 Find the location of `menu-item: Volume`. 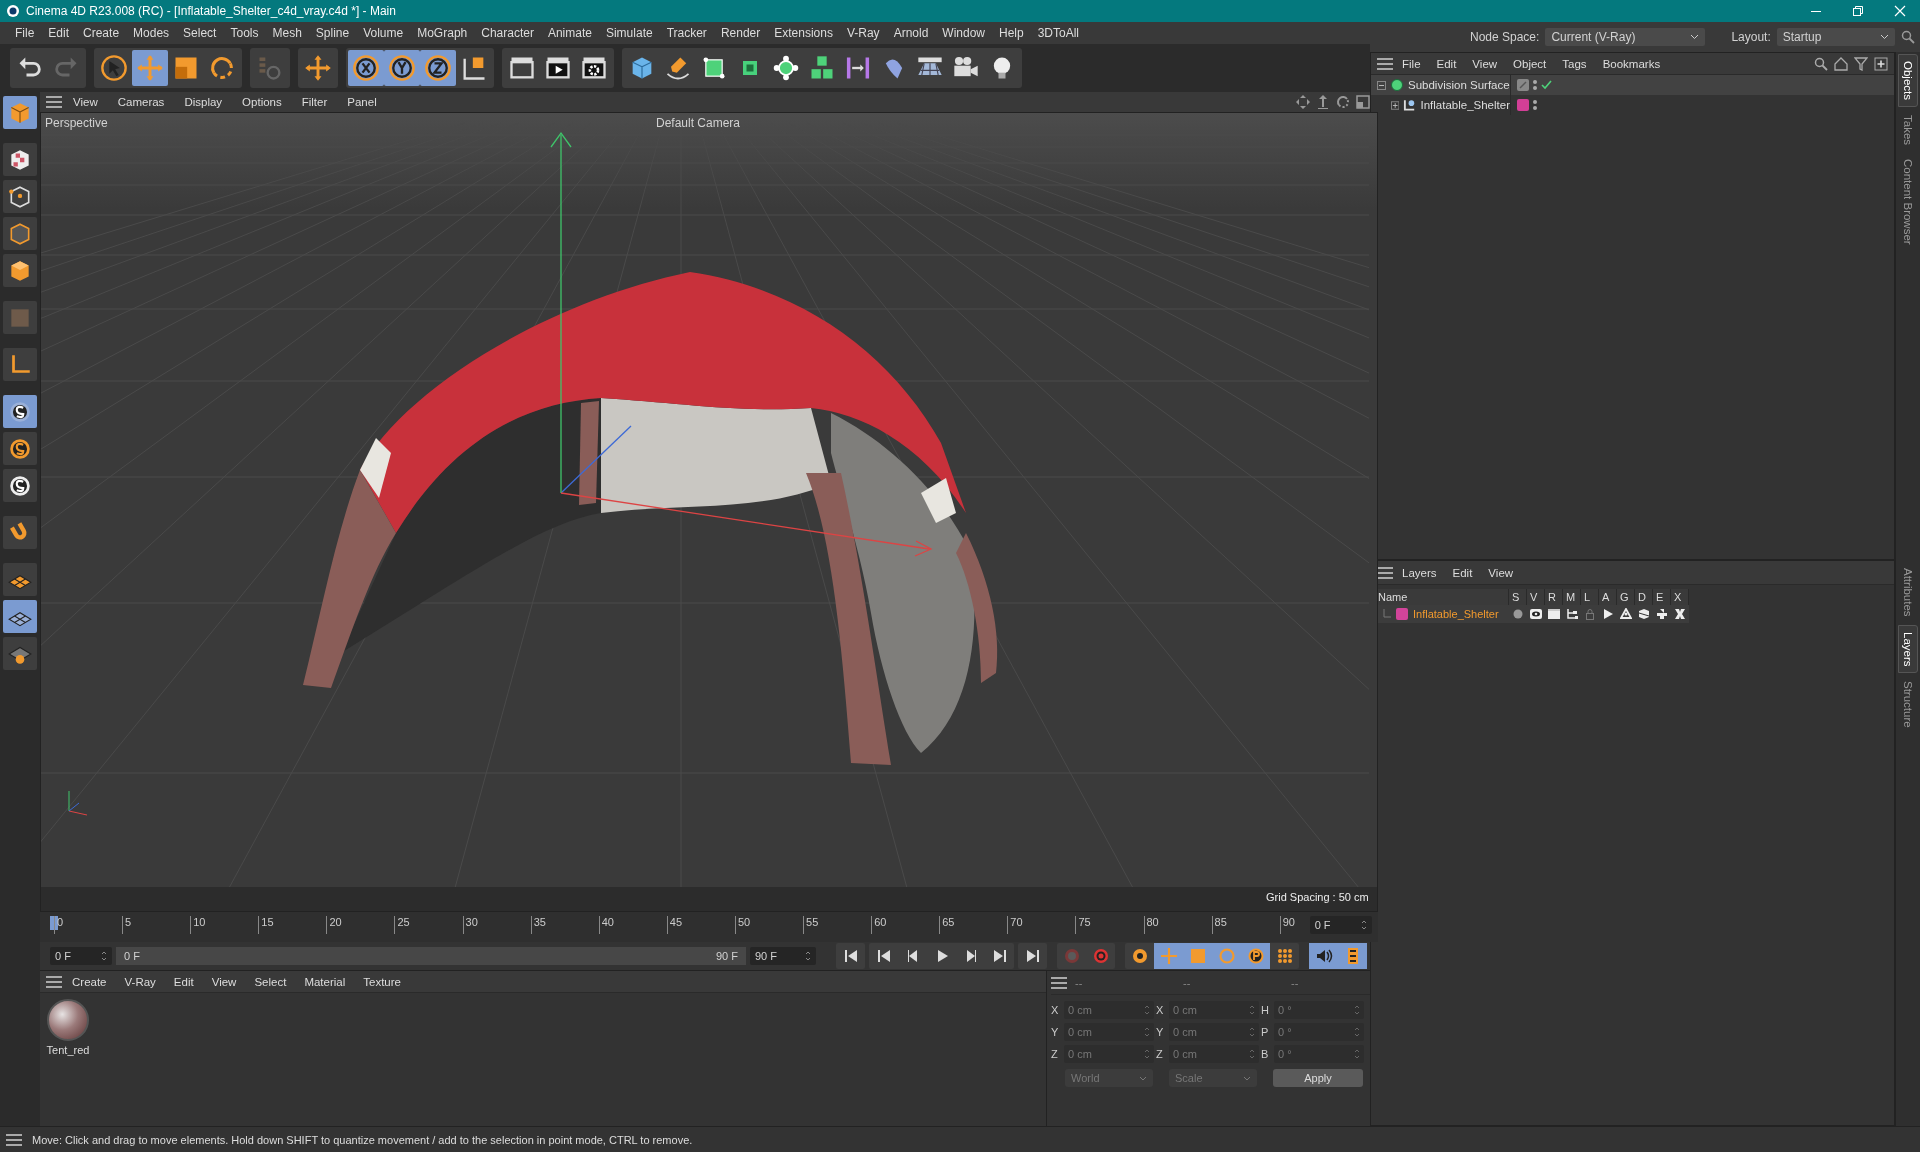

menu-item: Volume is located at coordinates (383, 33).